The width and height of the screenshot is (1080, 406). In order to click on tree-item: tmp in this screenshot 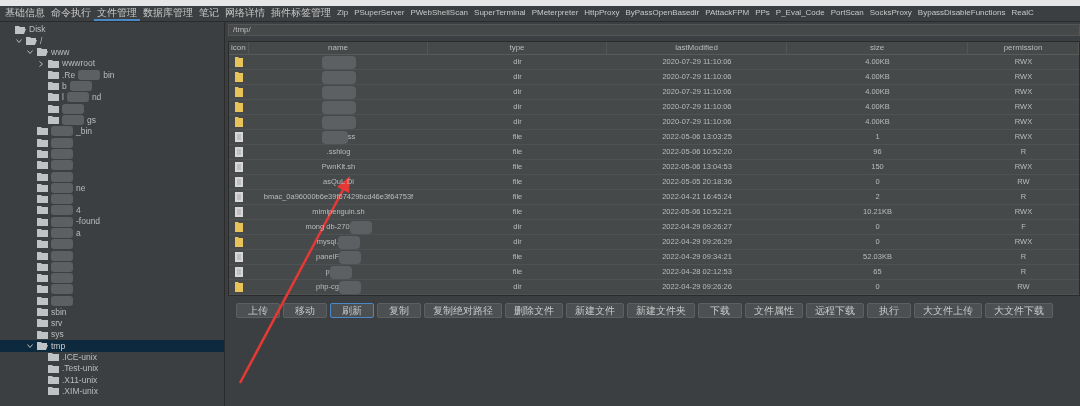, I will do `click(112, 346)`.